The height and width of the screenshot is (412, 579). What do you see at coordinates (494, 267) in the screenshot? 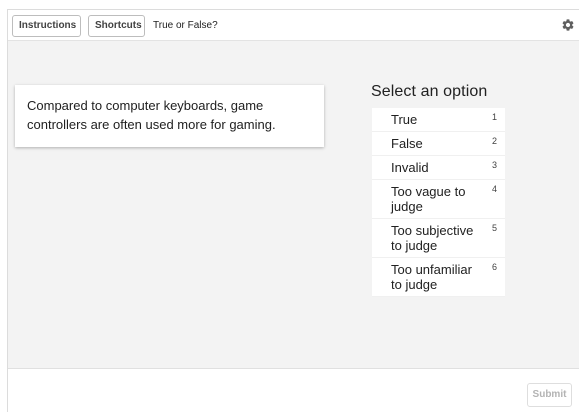
I see `option-shortcut-key: 6` at bounding box center [494, 267].